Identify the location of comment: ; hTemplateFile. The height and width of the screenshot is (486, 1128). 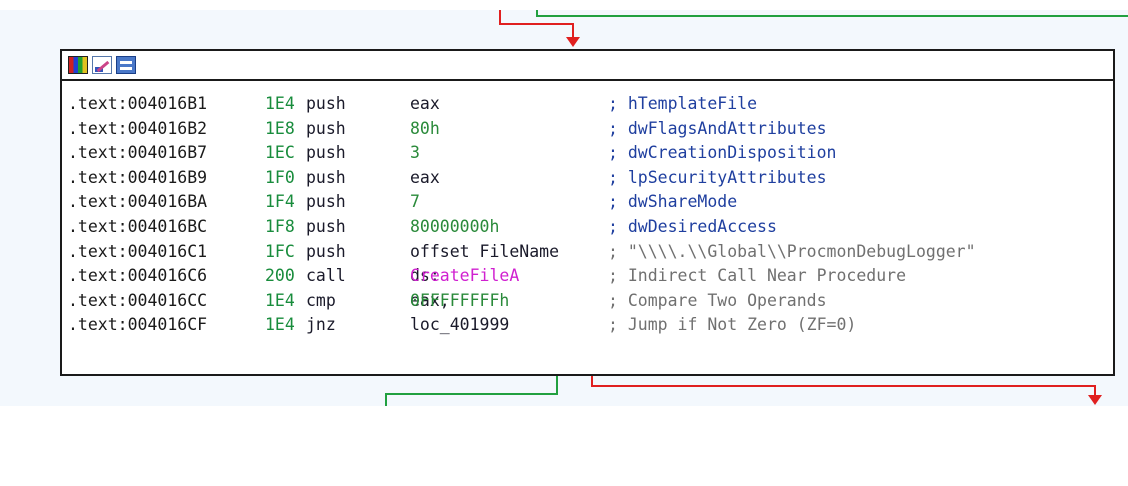
(683, 103).